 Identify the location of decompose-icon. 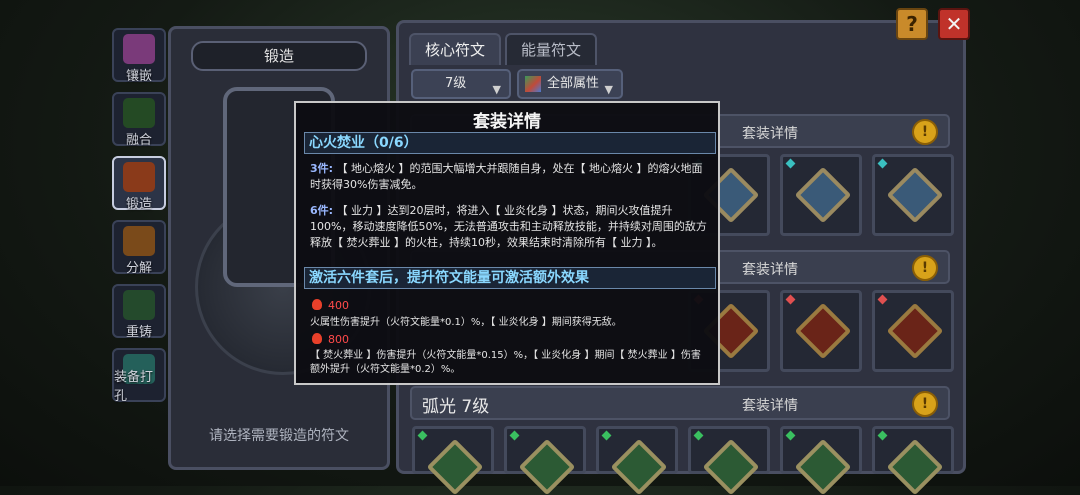
(139, 241).